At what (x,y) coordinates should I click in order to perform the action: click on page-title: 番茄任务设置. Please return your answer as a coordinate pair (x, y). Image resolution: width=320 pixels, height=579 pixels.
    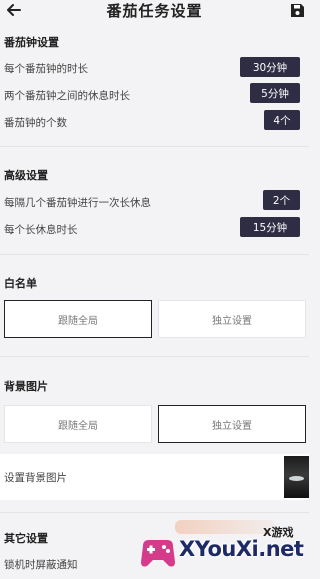
    Looking at the image, I should click on (154, 10).